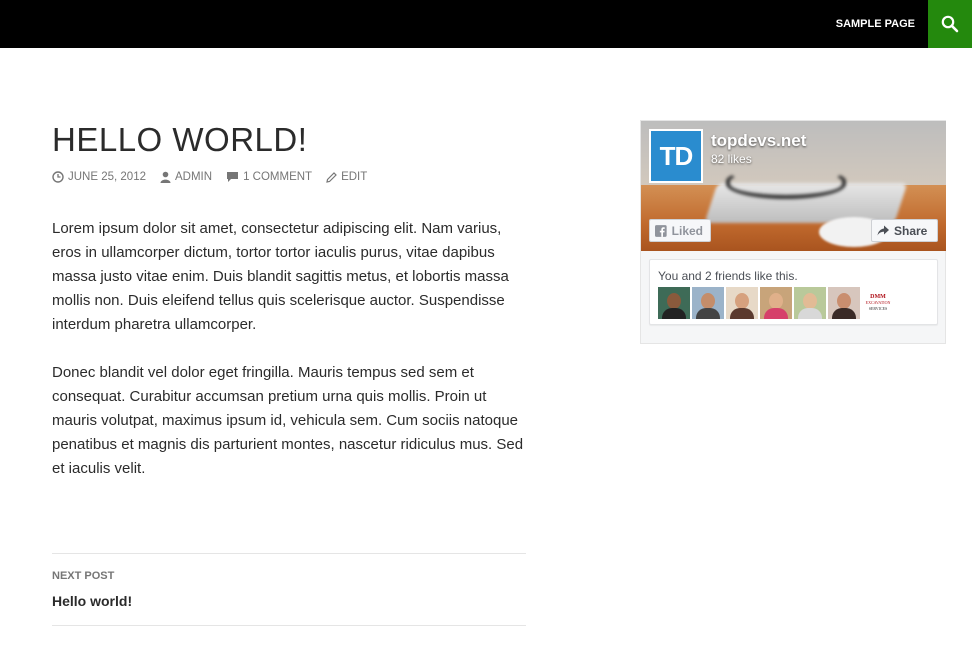 This screenshot has height=662, width=972. Describe the element at coordinates (354, 177) in the screenshot. I see `post-edit: EDIT` at that location.